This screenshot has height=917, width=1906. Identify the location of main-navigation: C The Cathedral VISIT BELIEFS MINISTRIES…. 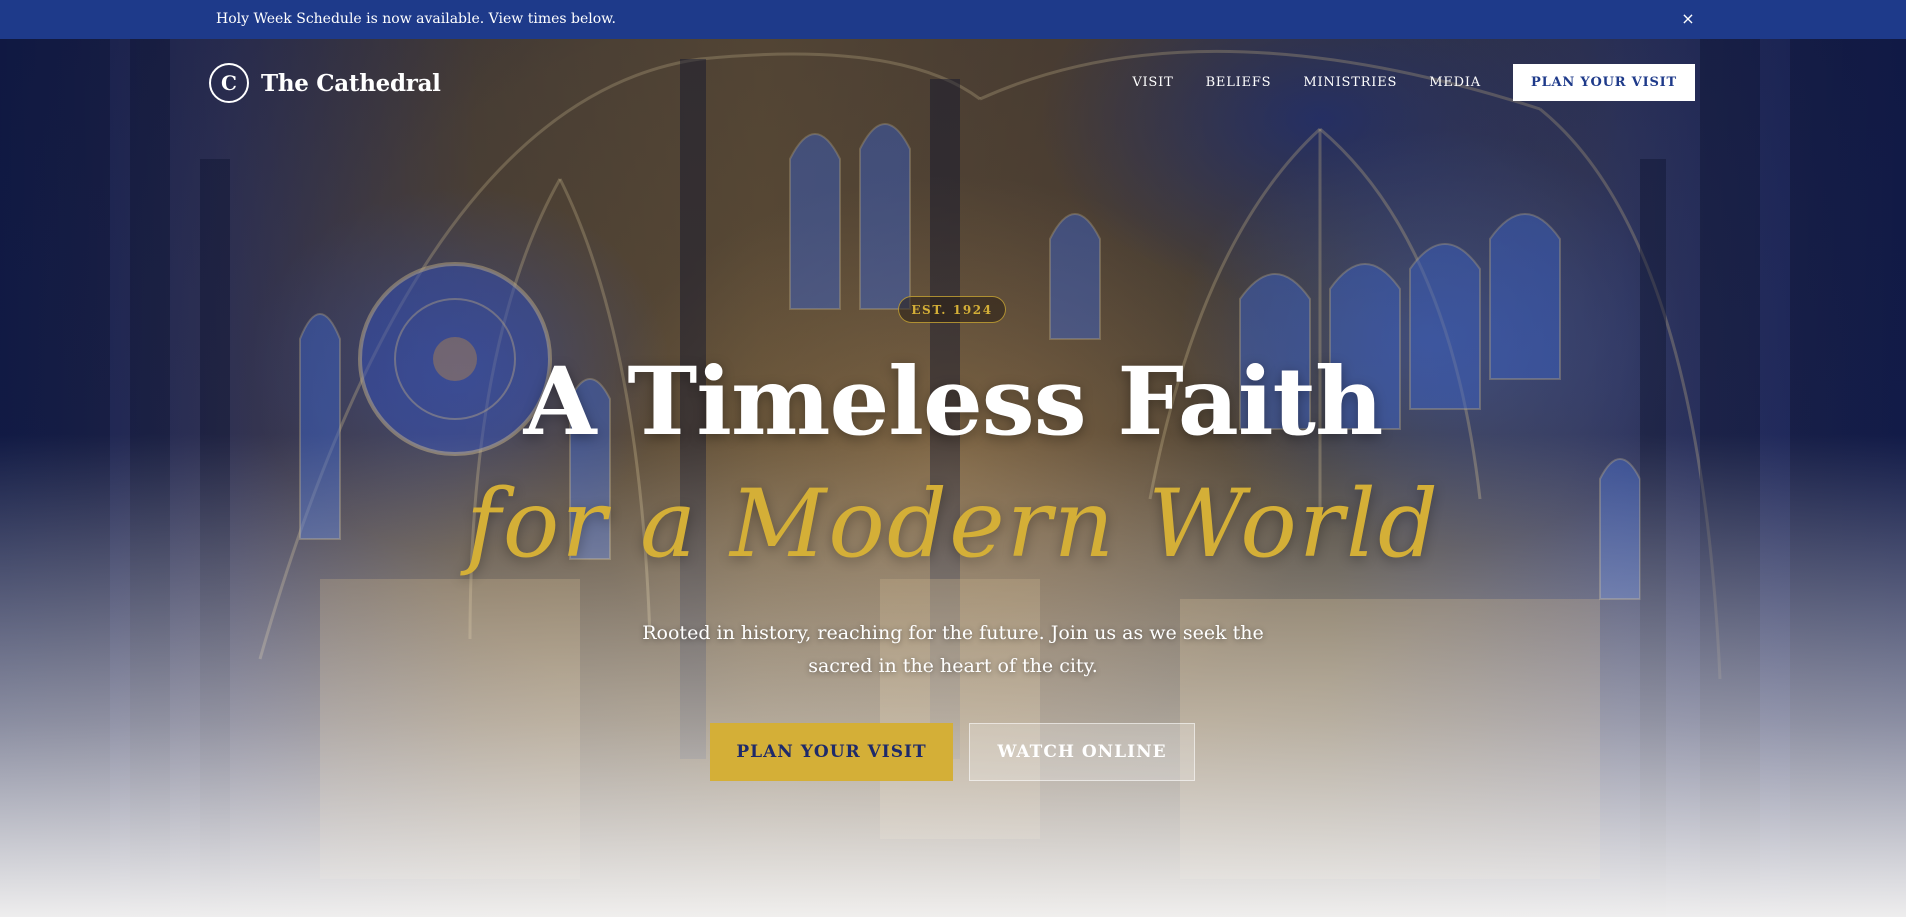
(953, 82).